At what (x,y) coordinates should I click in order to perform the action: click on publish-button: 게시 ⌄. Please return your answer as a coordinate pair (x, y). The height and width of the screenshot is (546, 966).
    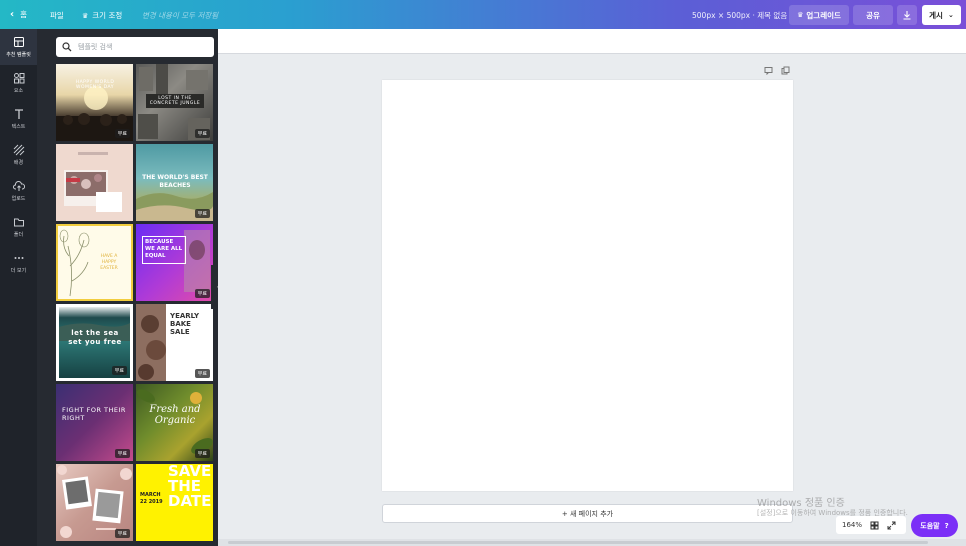
    Looking at the image, I should click on (941, 15).